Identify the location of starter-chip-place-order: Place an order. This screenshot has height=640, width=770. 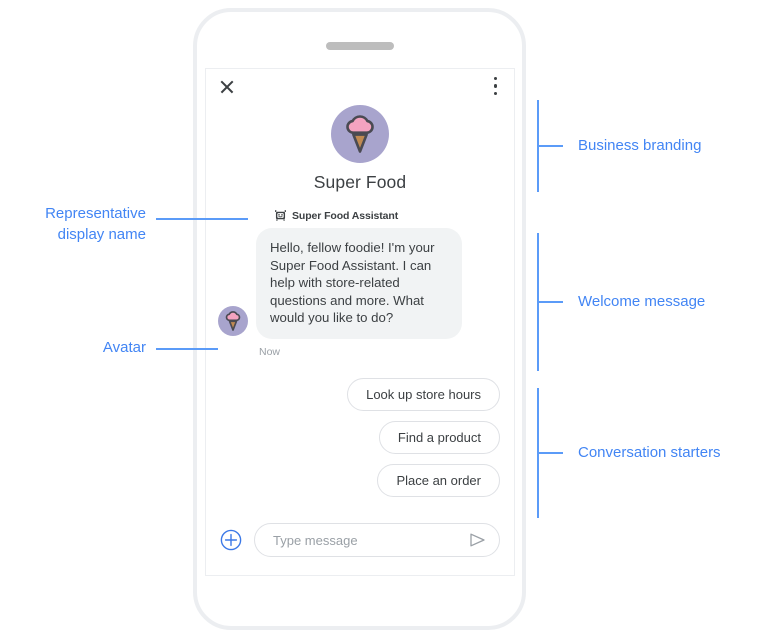
(438, 480).